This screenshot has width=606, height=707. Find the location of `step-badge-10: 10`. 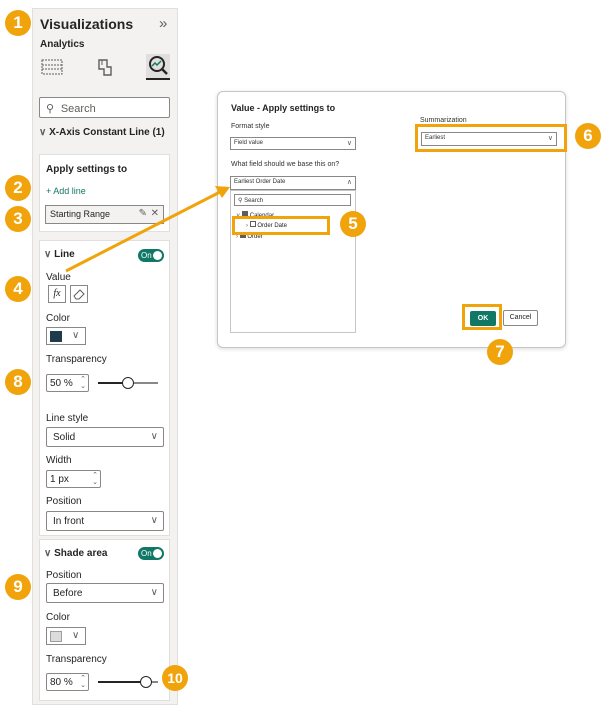

step-badge-10: 10 is located at coordinates (175, 678).